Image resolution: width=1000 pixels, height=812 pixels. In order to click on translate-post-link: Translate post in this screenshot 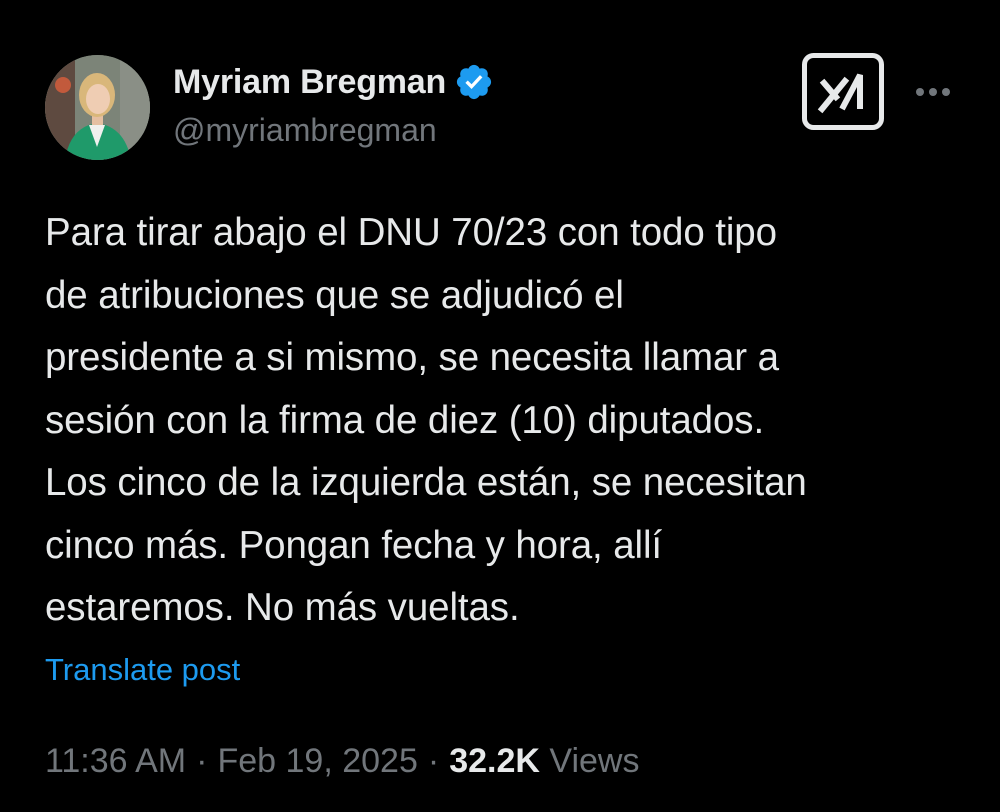, I will do `click(142, 670)`.